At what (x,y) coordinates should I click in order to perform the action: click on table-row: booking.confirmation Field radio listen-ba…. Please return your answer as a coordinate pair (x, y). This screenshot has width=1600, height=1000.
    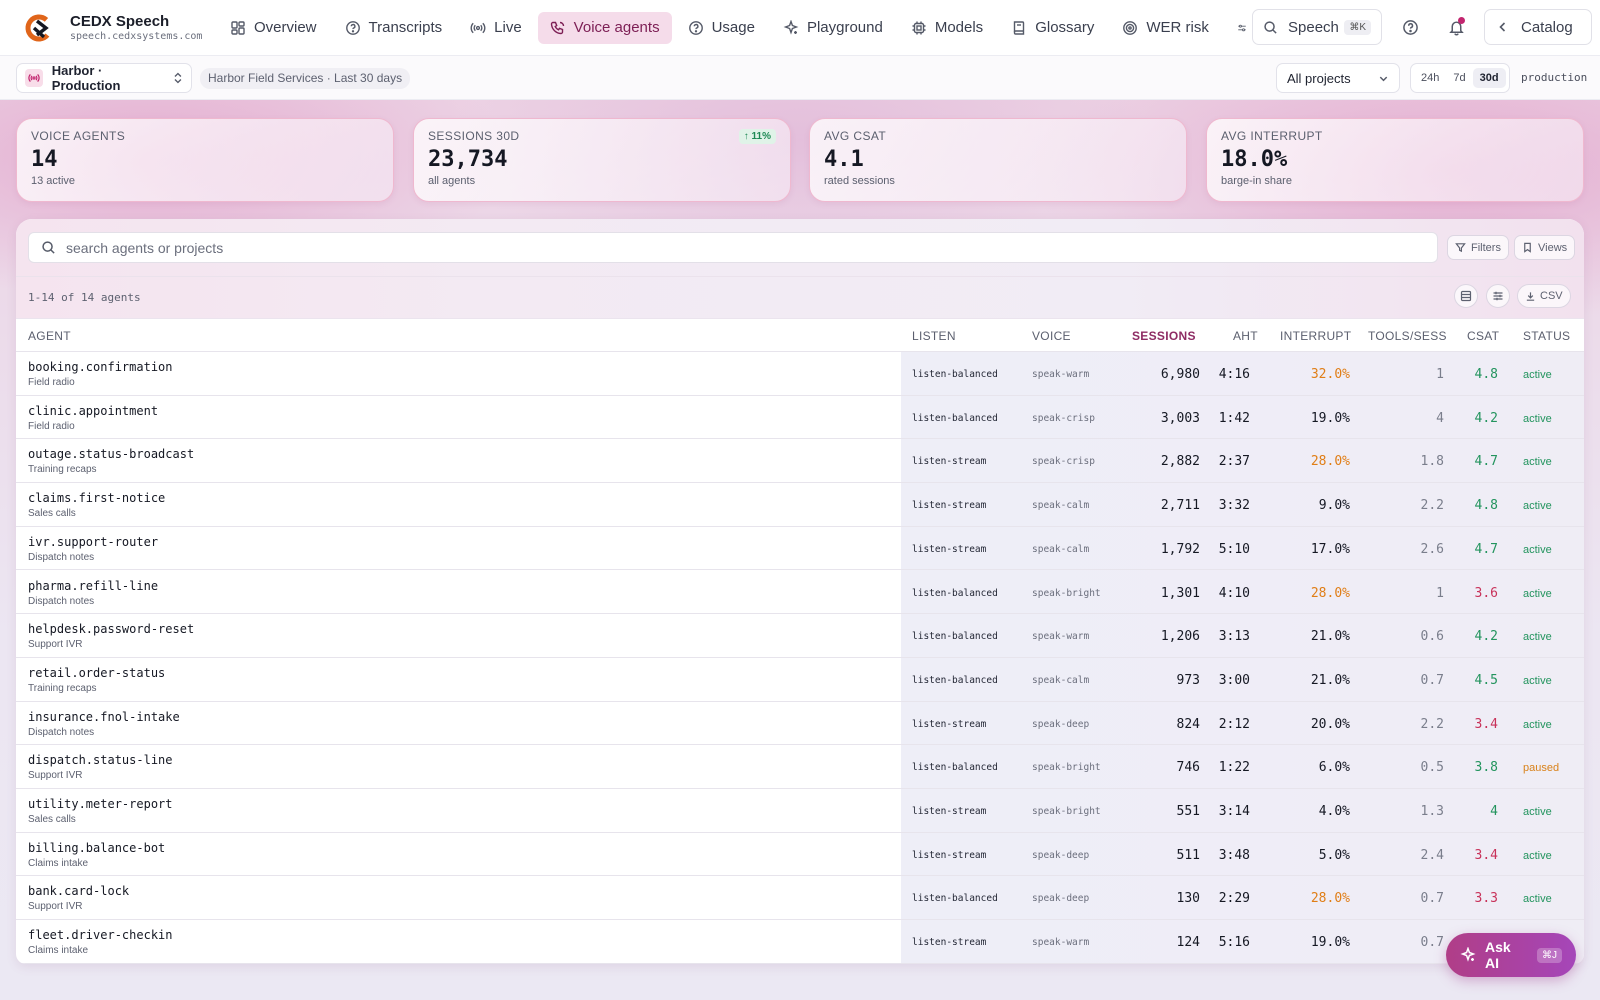
    Looking at the image, I should click on (800, 374).